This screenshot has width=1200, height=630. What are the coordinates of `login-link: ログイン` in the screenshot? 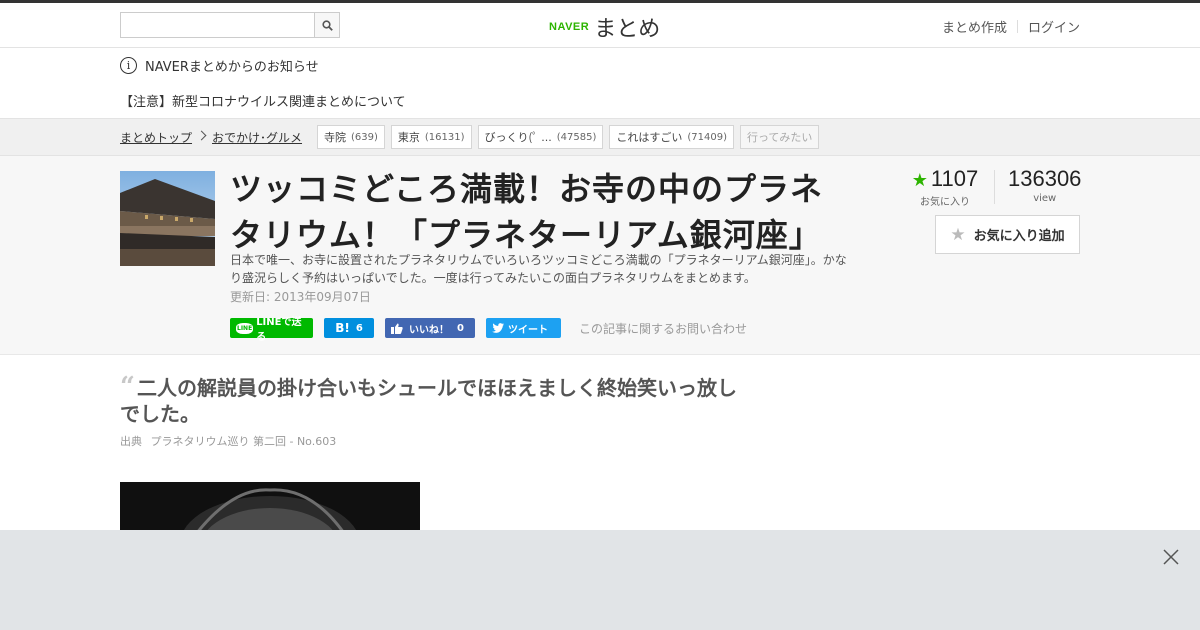 It's located at (1054, 26).